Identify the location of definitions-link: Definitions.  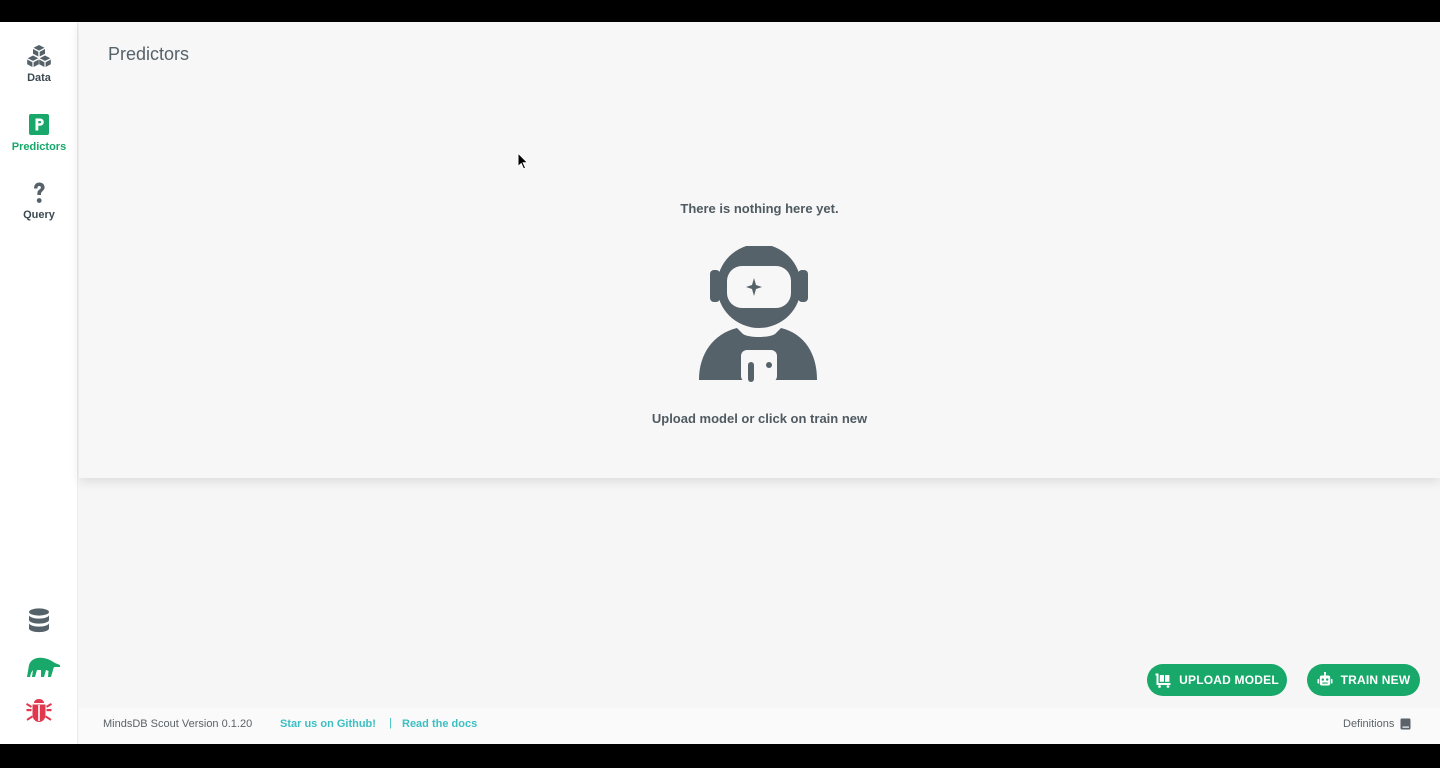
(1377, 724).